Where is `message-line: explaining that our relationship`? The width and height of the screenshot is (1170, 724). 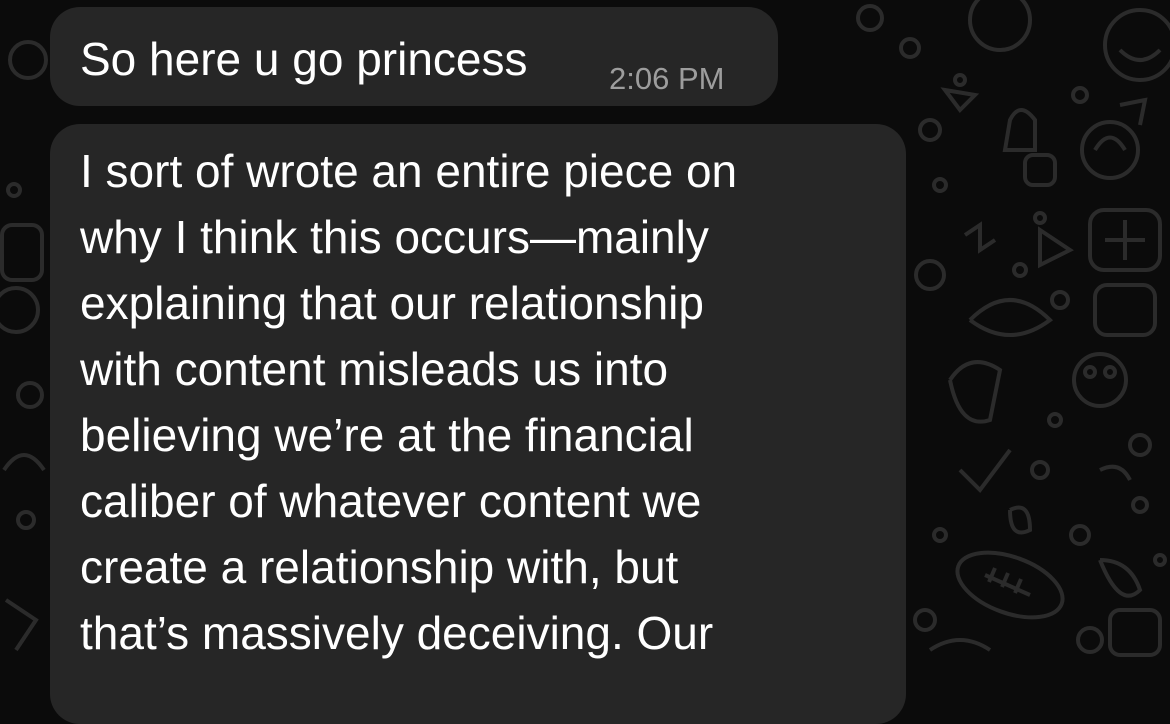 message-line: explaining that our relationship is located at coordinates (392, 303).